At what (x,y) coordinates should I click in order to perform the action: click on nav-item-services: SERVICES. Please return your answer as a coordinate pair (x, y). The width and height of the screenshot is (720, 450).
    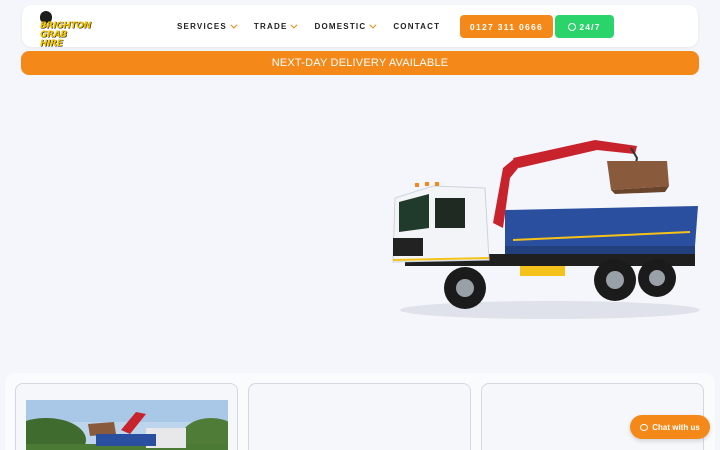
    Looking at the image, I should click on (207, 26).